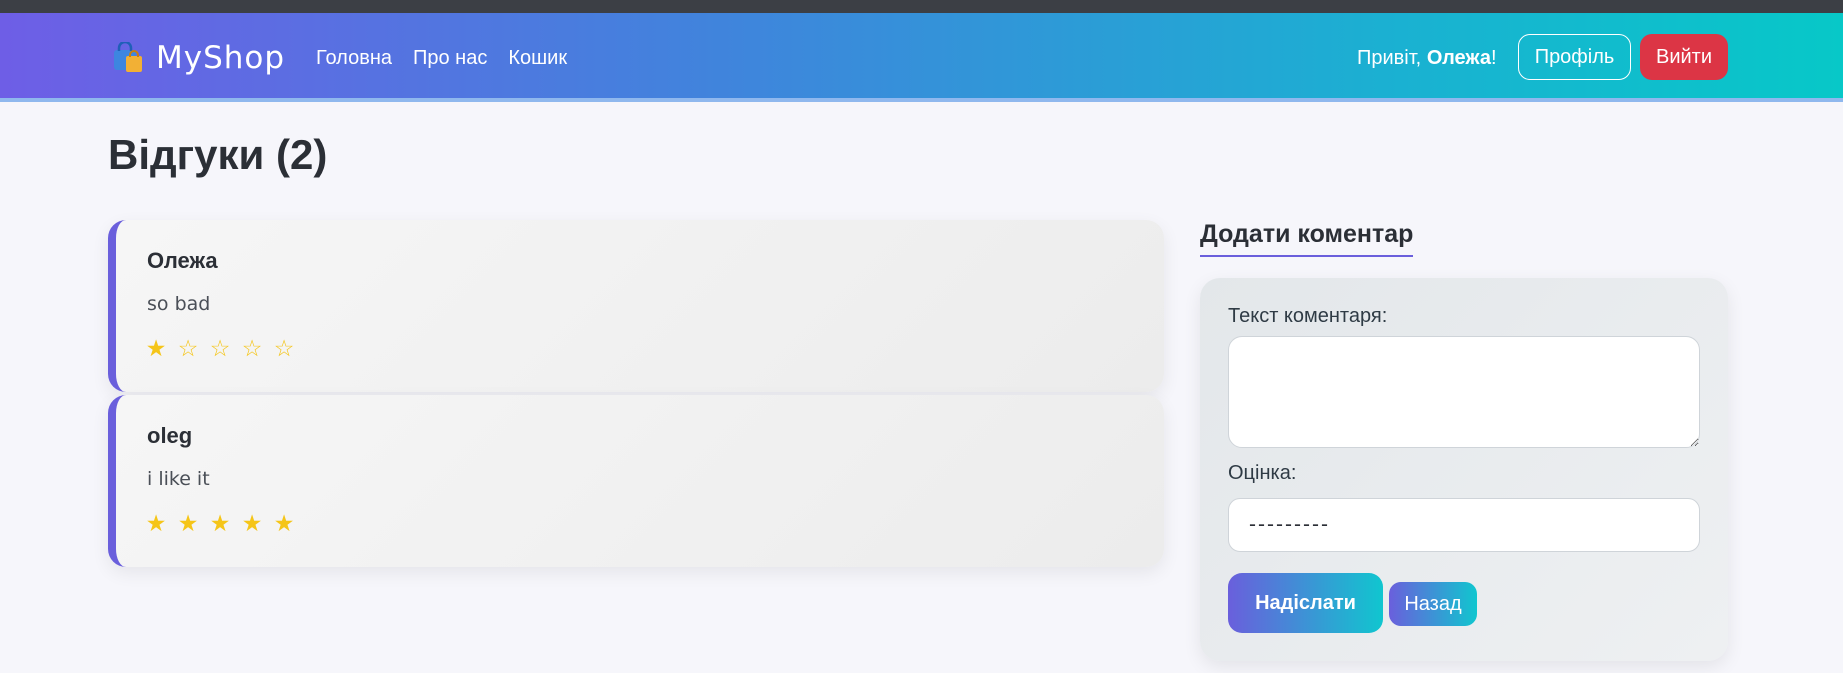  I want to click on profile-button: Профіль, so click(1574, 57).